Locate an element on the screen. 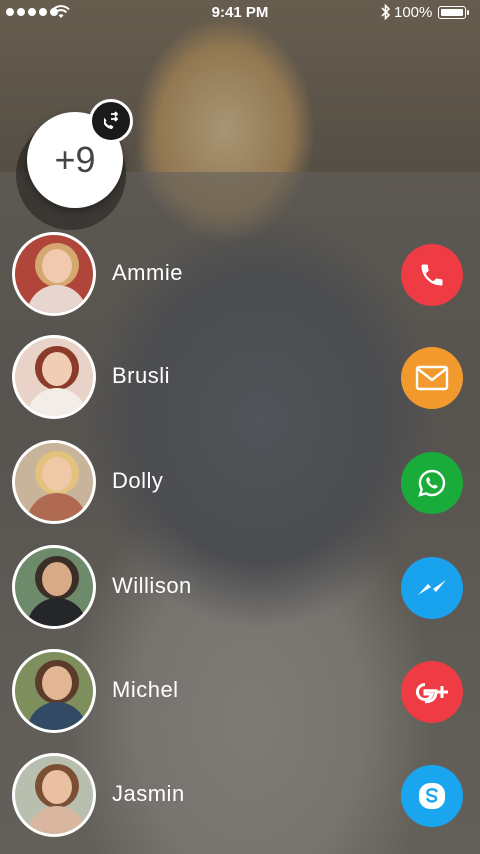 The width and height of the screenshot is (480, 854). bluetooth-icon is located at coordinates (386, 12).